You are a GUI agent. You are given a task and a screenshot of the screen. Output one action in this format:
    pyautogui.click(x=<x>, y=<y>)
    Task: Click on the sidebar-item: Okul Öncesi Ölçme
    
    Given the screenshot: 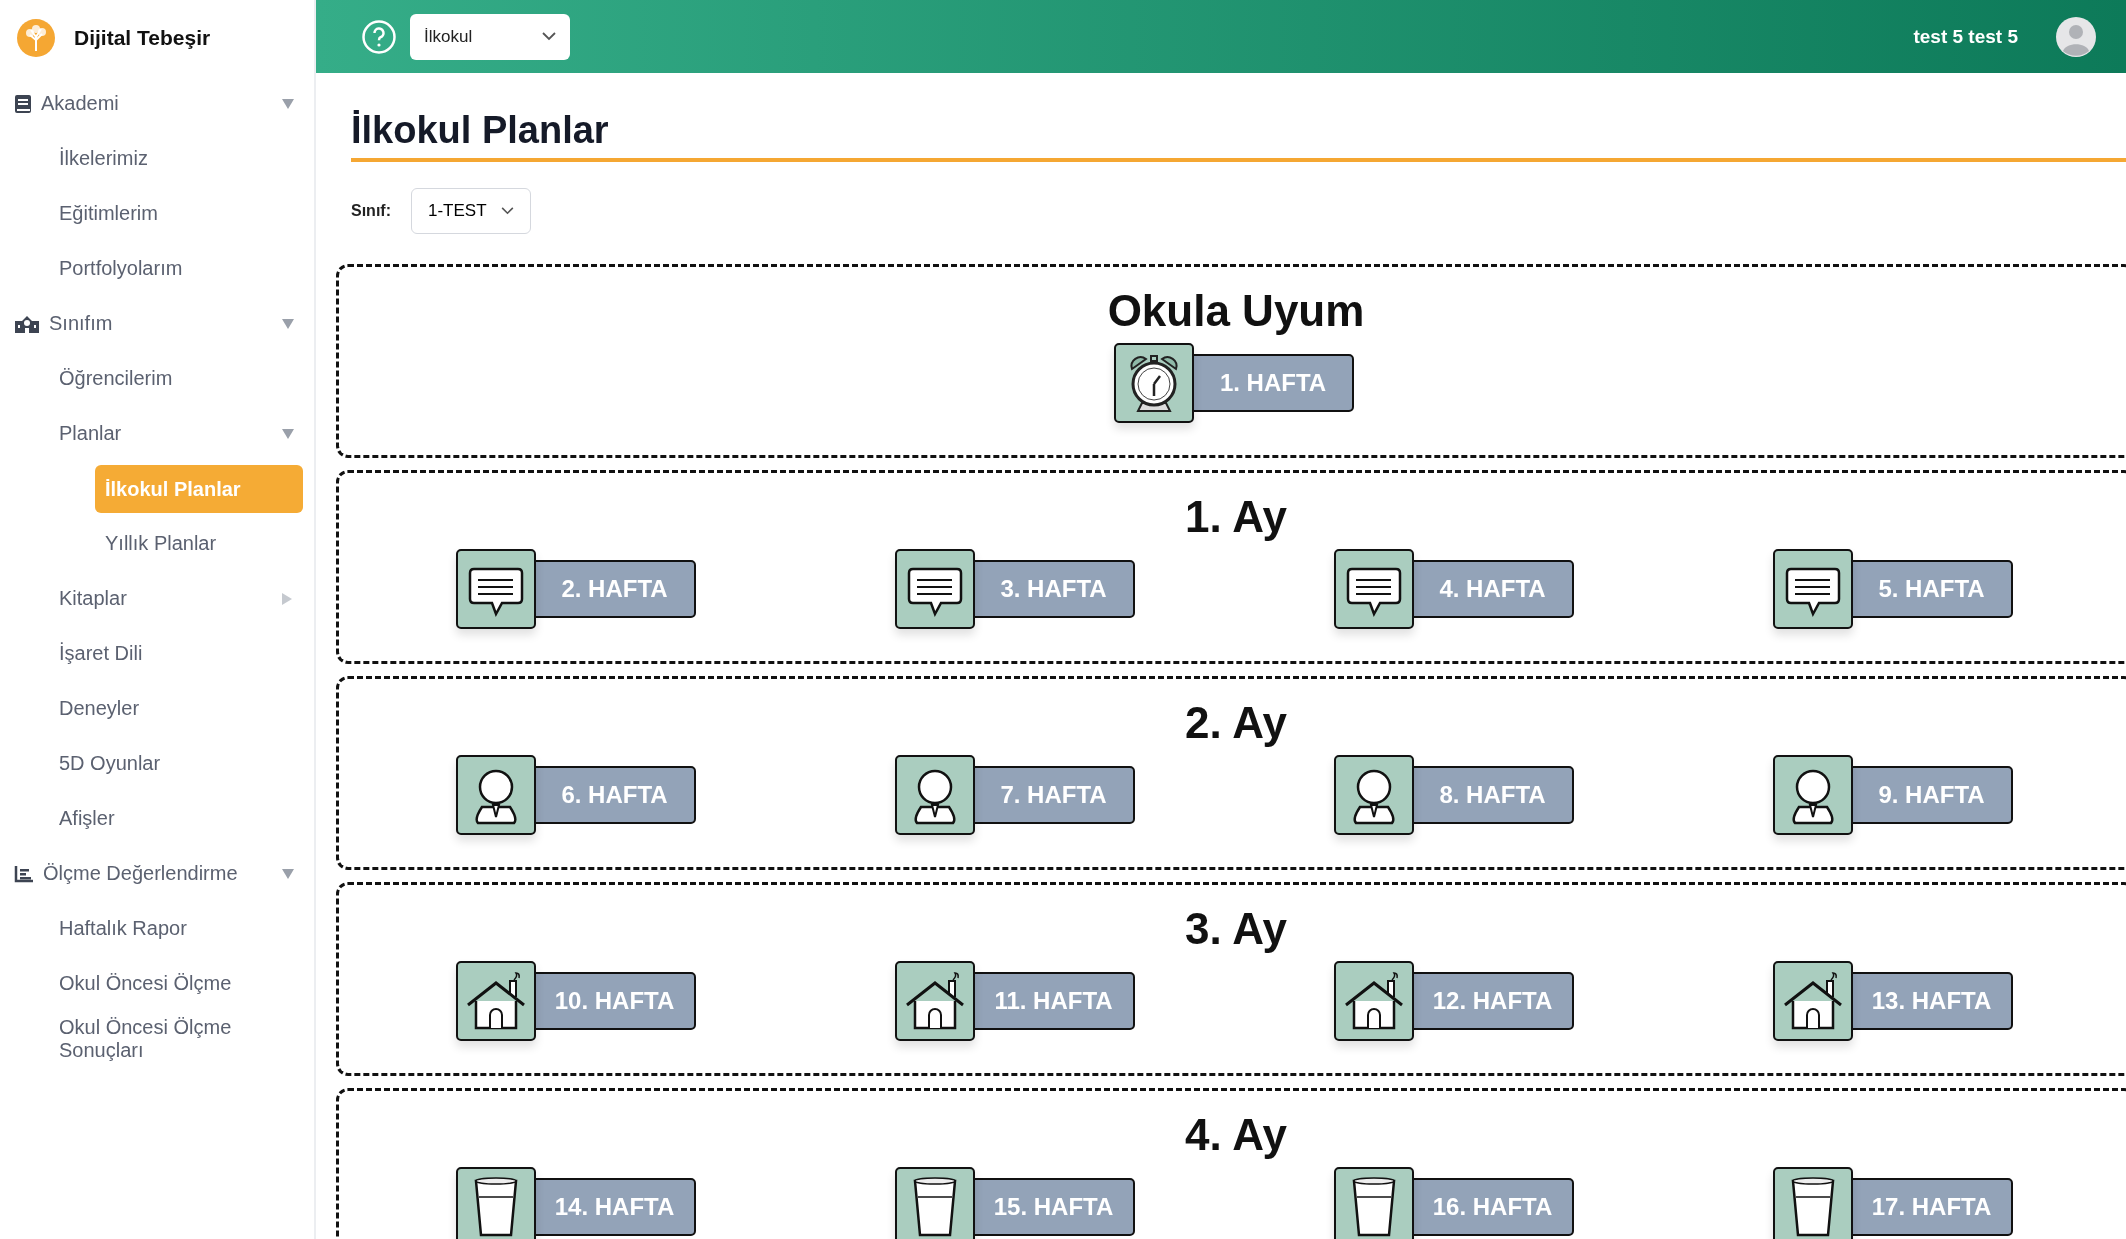 What is the action you would take?
    pyautogui.click(x=157, y=983)
    